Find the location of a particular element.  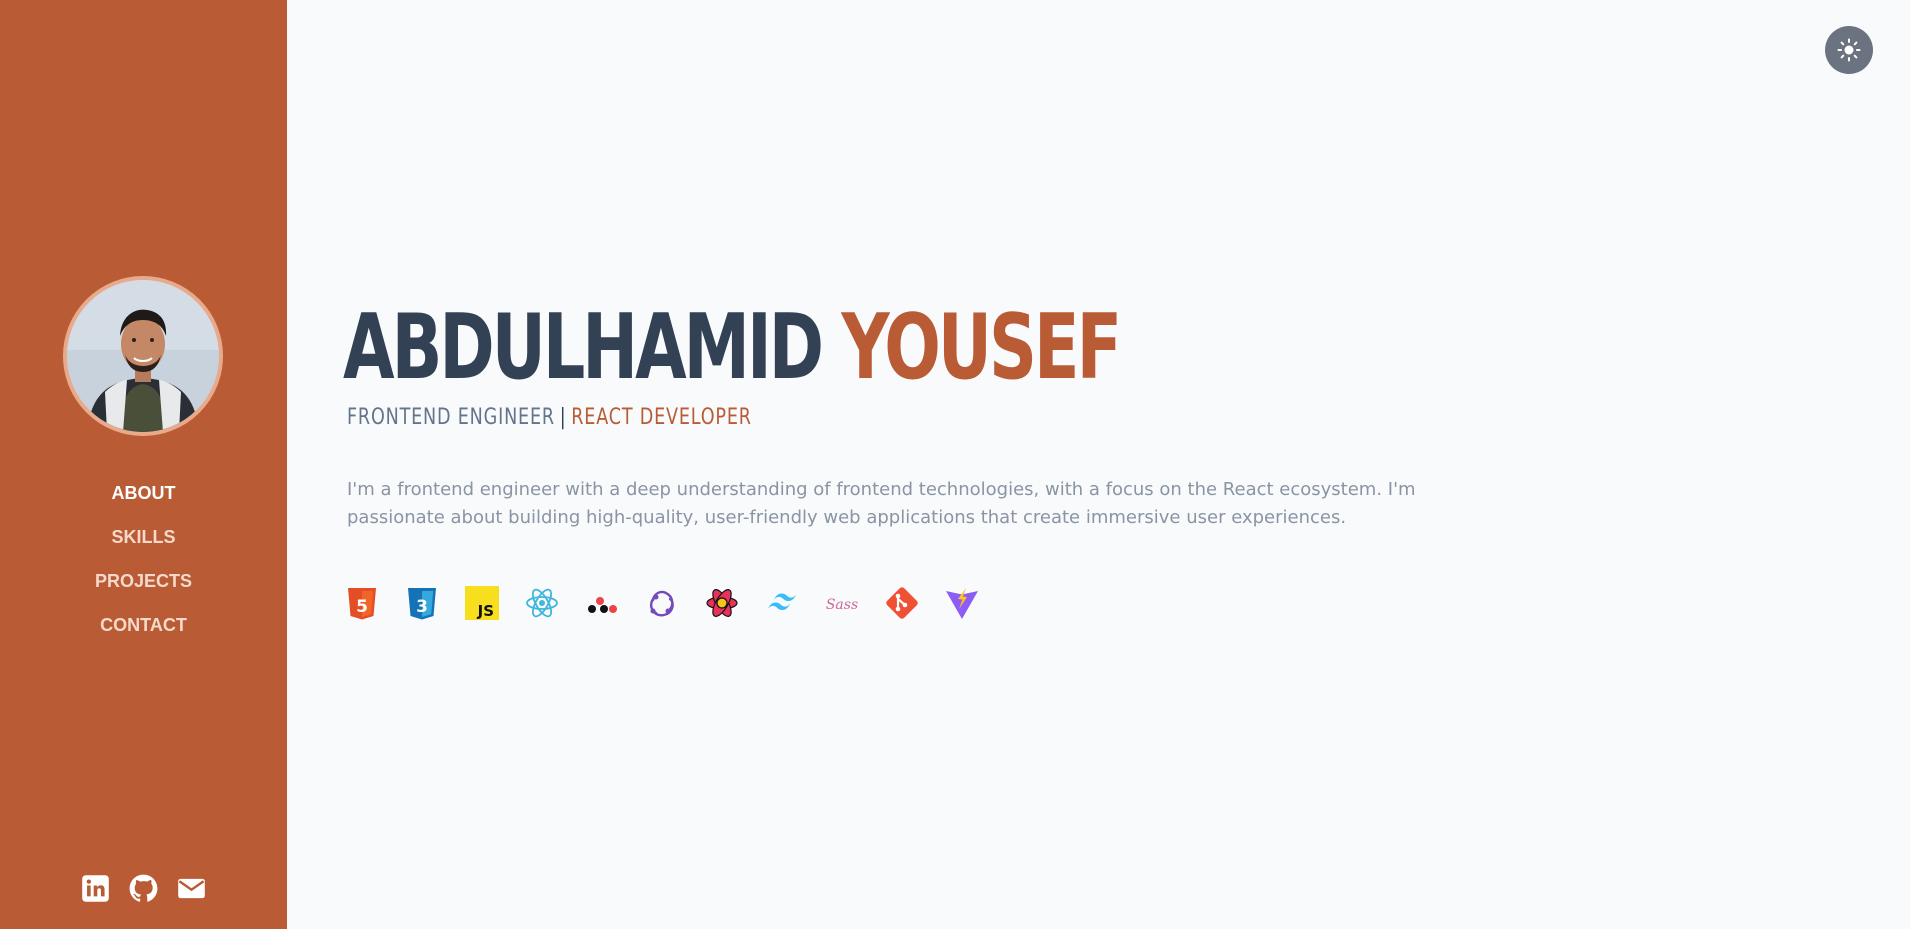

html5-icon: 5 is located at coordinates (362, 603).